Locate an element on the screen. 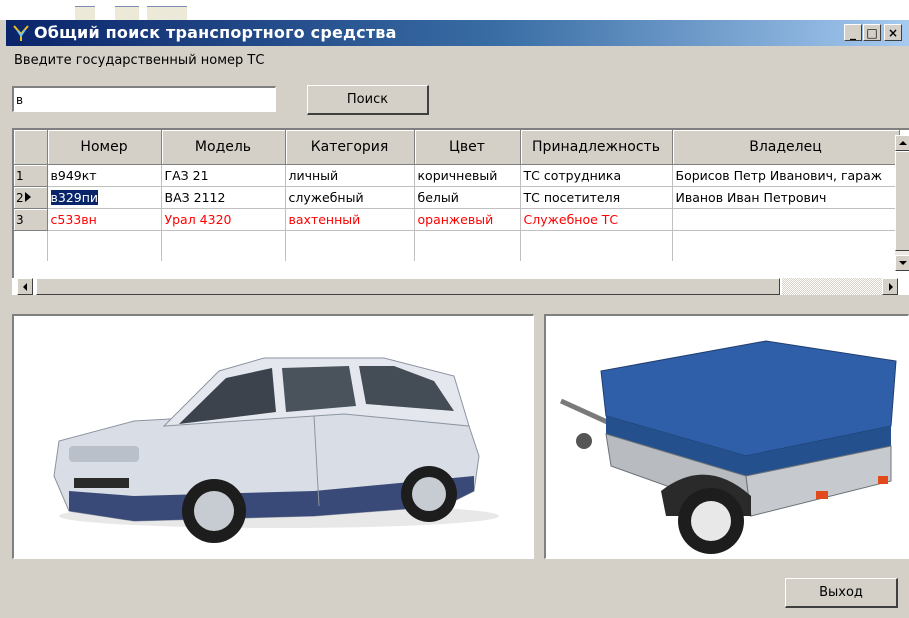  table-cell: ТС сотрудника is located at coordinates (596, 175).